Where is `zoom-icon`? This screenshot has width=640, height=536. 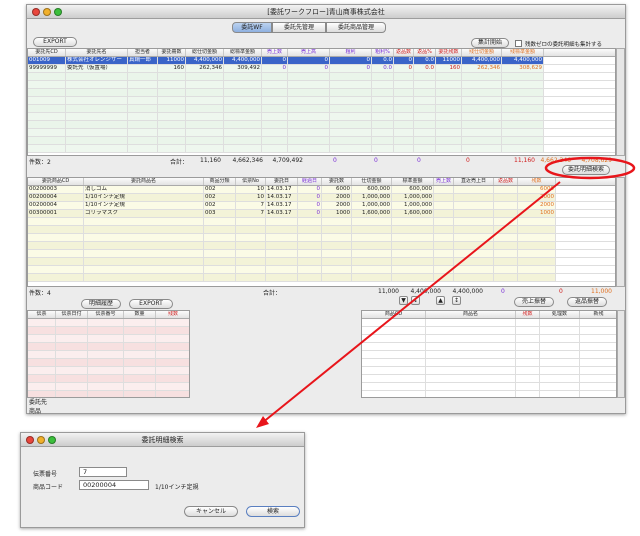
zoom-icon is located at coordinates (52, 440).